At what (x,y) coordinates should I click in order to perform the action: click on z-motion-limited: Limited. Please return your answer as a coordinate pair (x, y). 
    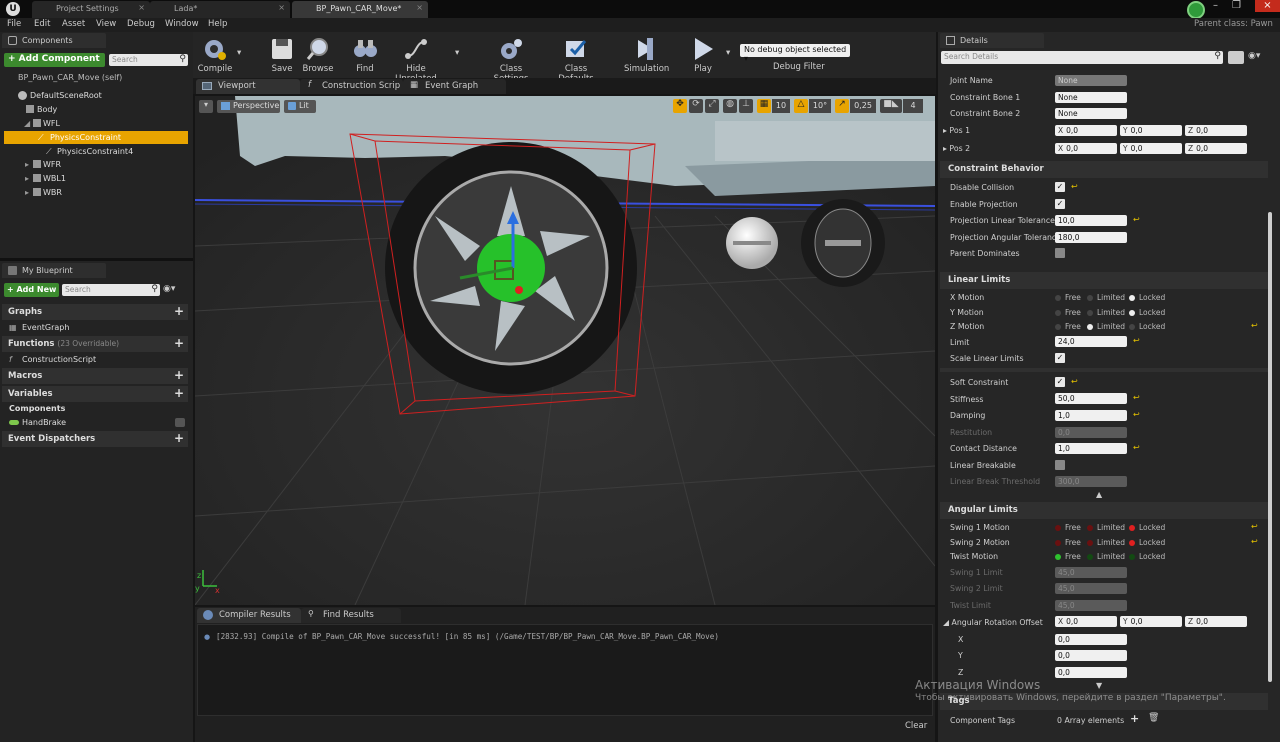
    Looking at the image, I should click on (1106, 326).